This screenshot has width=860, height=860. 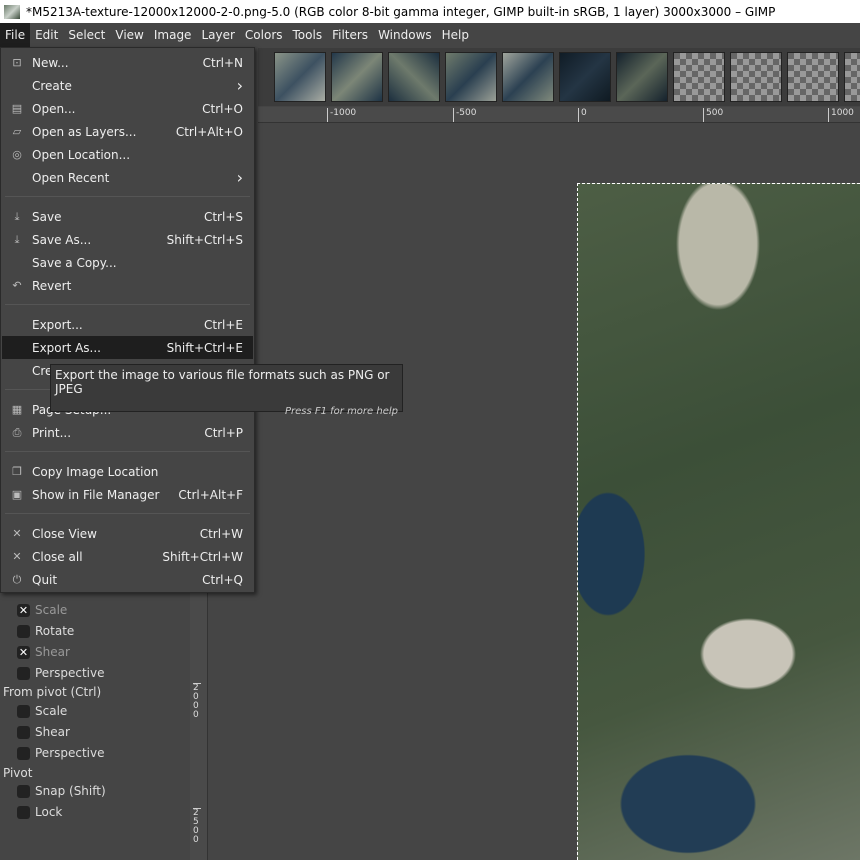 What do you see at coordinates (17, 432) in the screenshot?
I see `print-icon: ⎙` at bounding box center [17, 432].